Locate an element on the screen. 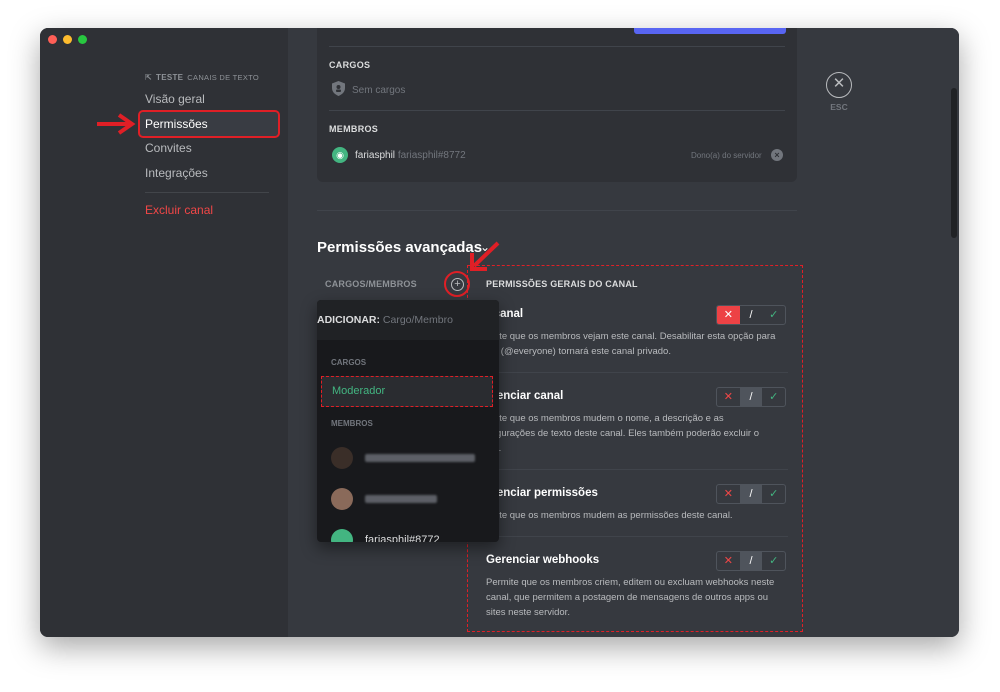 Image resolution: width=1000 pixels, height=692 pixels. owner-label: Dono(a) do servidor is located at coordinates (726, 155).